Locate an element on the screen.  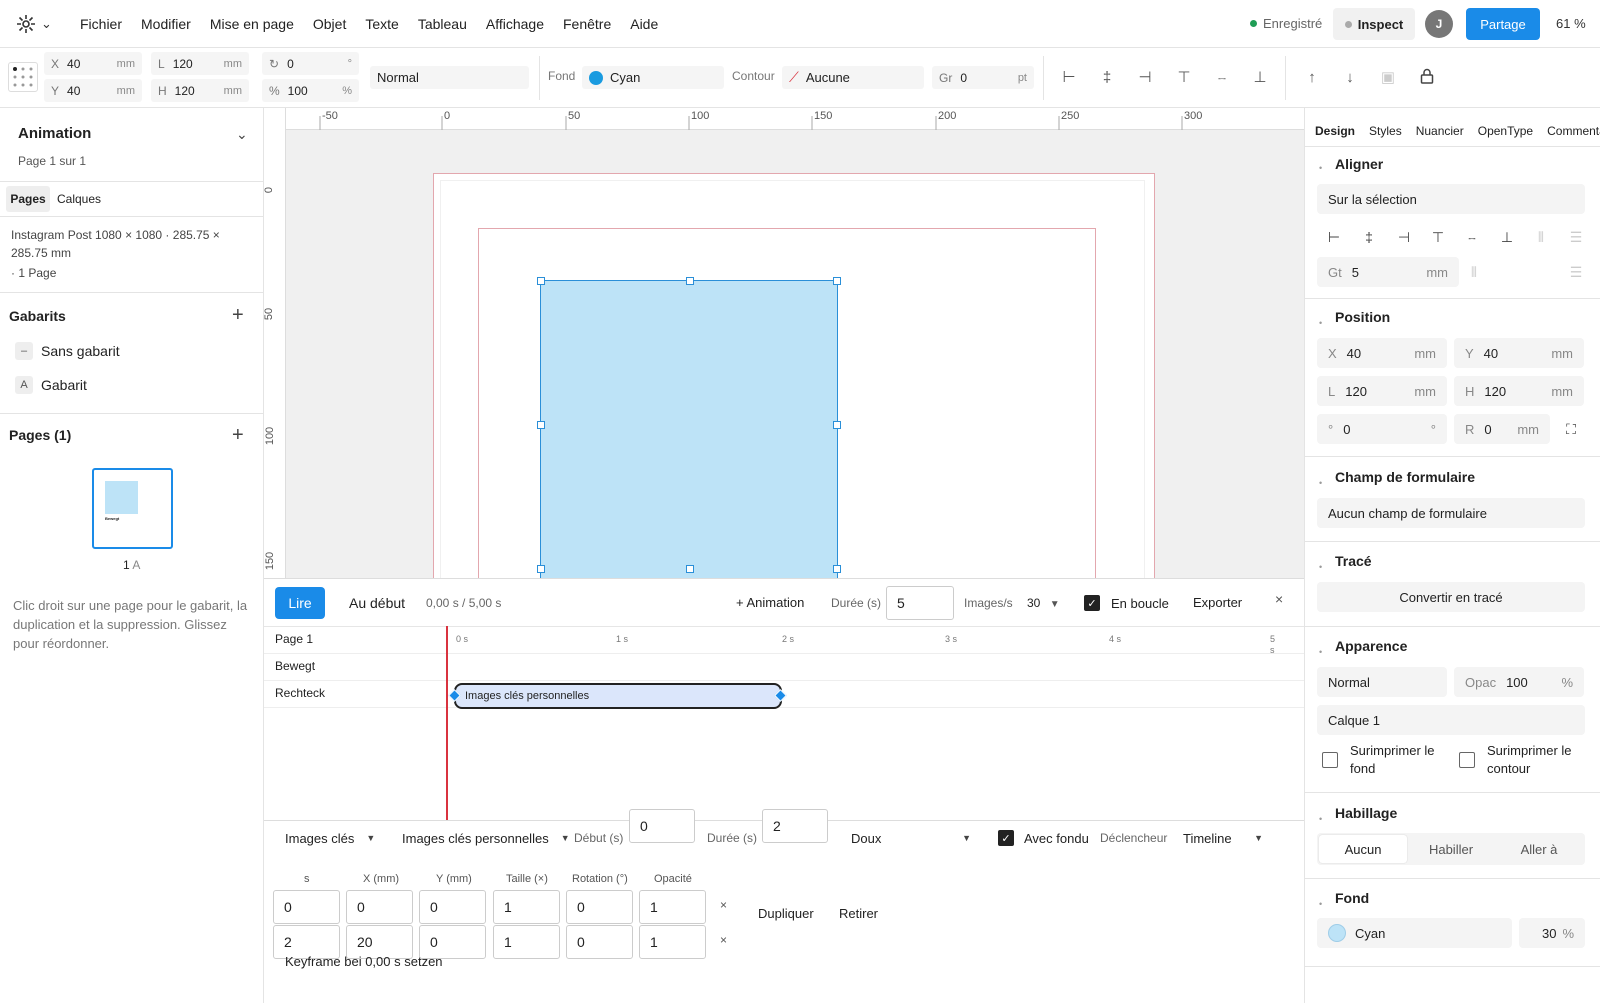
send-backward-icon: ↓ is located at coordinates (1350, 78).